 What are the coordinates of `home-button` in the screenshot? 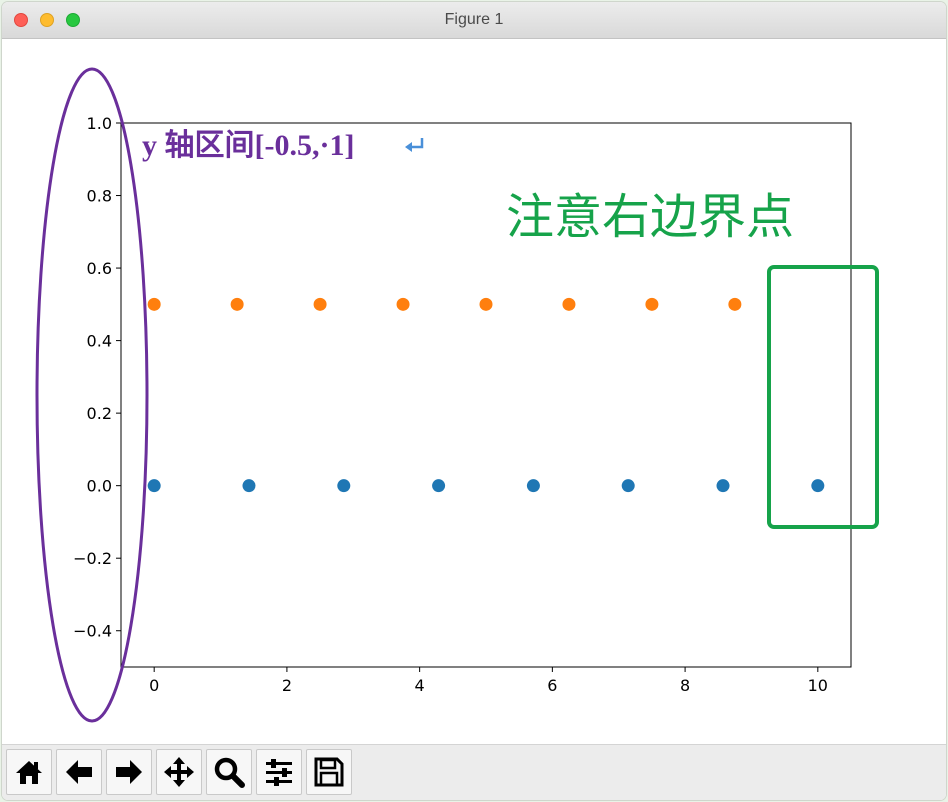 It's located at (29, 772).